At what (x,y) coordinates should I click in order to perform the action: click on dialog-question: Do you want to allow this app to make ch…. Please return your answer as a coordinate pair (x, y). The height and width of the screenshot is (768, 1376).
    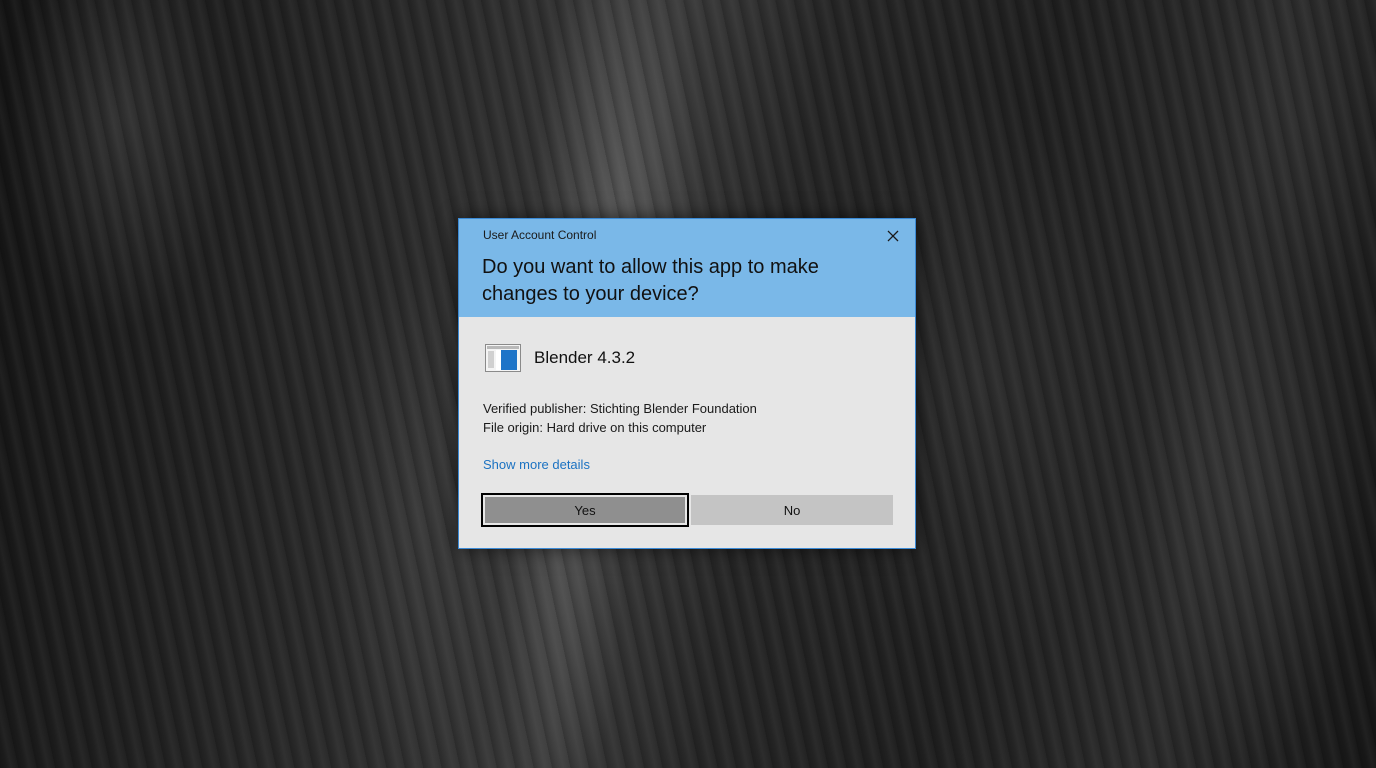
    Looking at the image, I should click on (650, 280).